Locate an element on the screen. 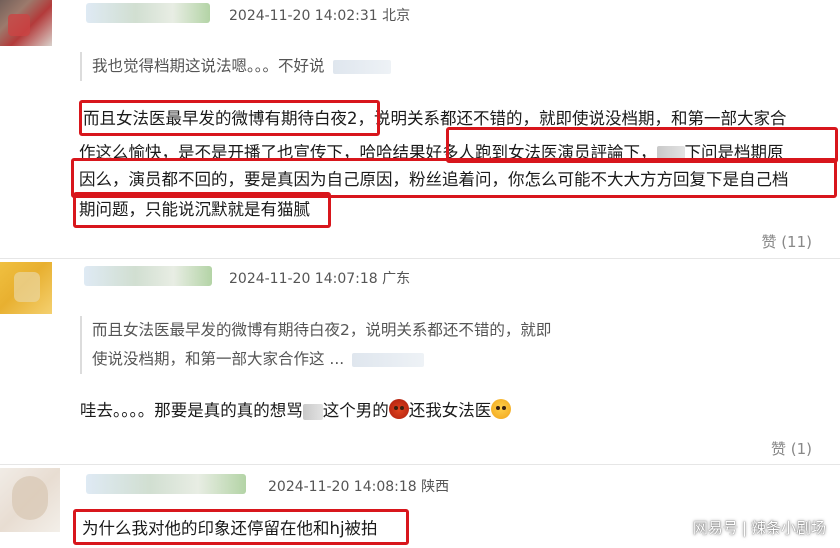 The width and height of the screenshot is (840, 548). like-button: 赞 (1) is located at coordinates (791, 448).